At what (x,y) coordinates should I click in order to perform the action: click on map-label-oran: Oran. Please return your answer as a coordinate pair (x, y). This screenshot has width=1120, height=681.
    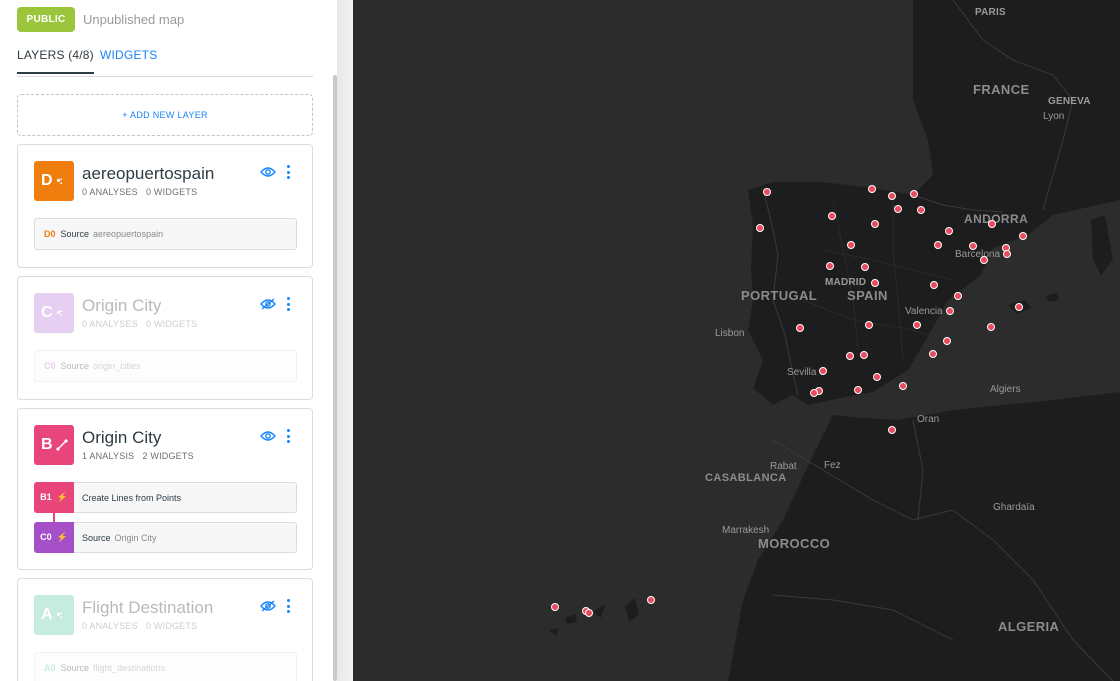
    Looking at the image, I should click on (928, 419).